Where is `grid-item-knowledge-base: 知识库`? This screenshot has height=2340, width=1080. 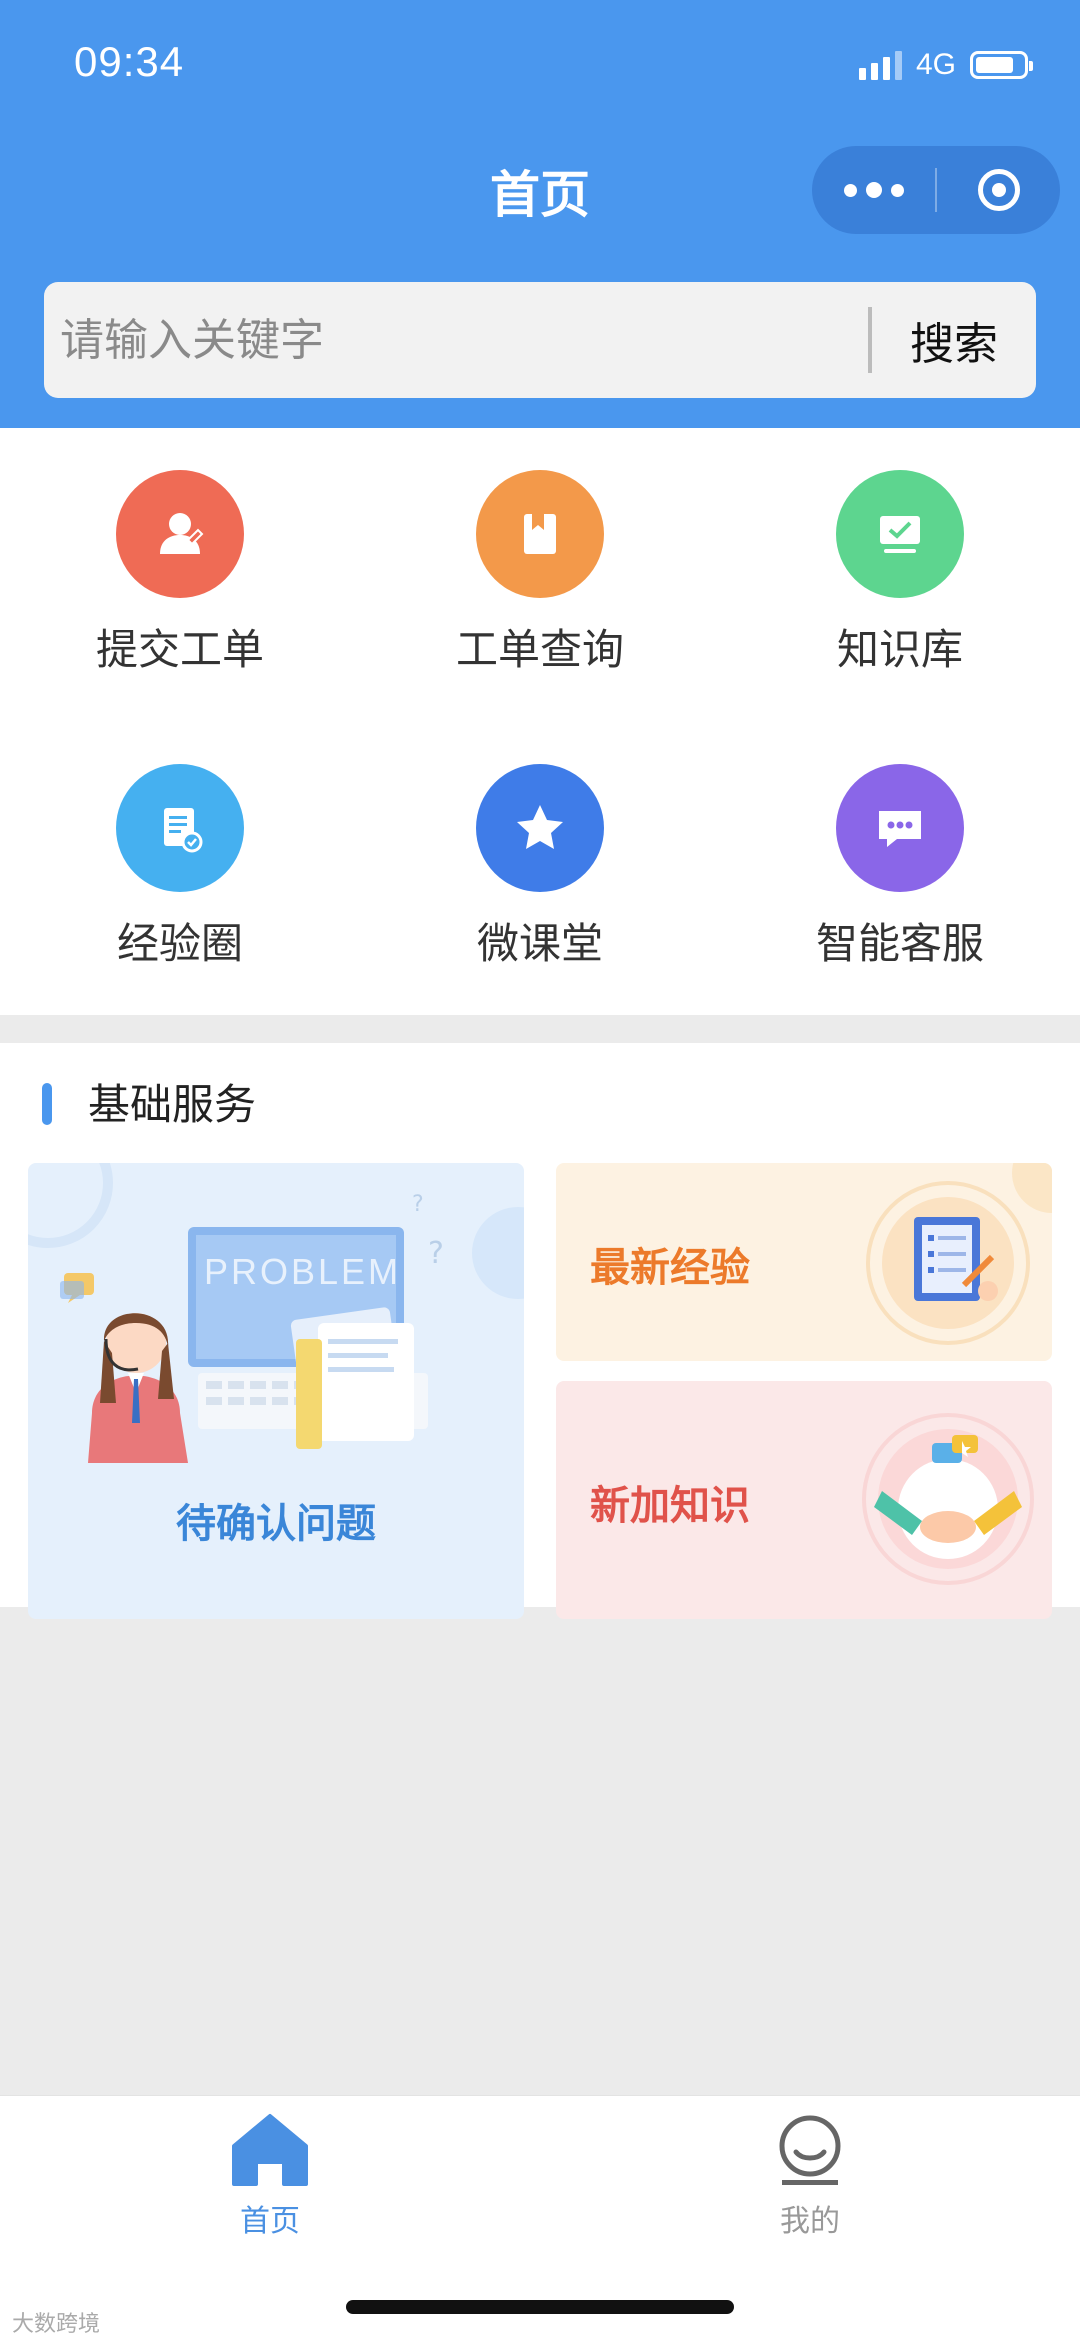 grid-item-knowledge-base: 知识库 is located at coordinates (900, 573).